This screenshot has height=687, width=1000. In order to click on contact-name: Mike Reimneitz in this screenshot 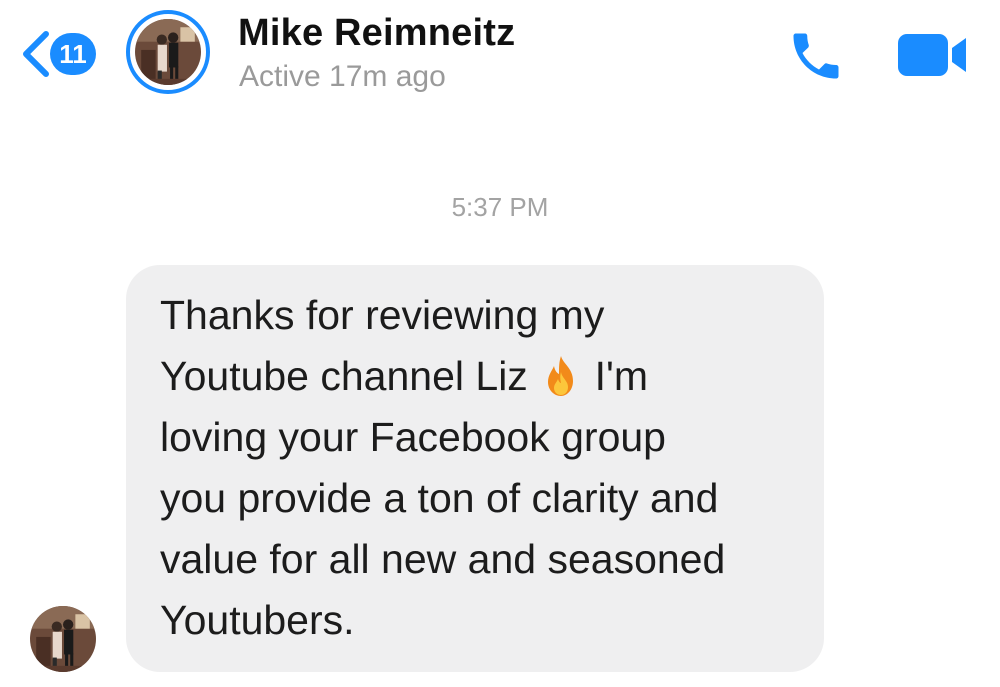, I will do `click(376, 33)`.